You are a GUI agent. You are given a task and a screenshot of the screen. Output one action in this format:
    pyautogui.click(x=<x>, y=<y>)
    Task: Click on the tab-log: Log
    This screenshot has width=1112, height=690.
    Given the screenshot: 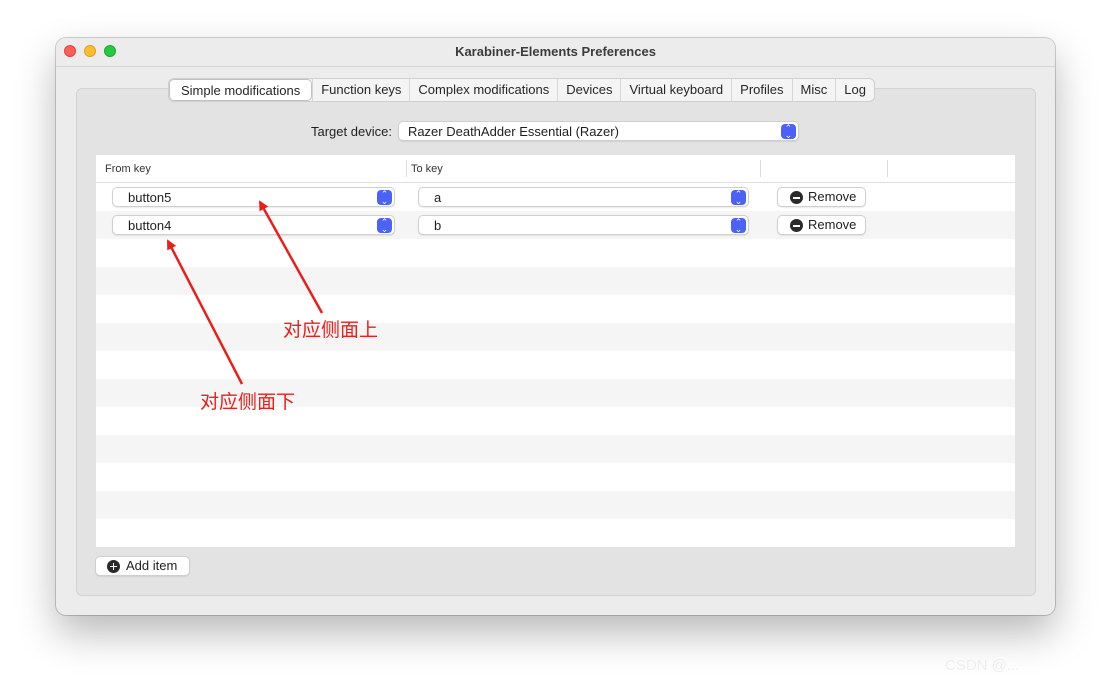 What is the action you would take?
    pyautogui.click(x=854, y=90)
    